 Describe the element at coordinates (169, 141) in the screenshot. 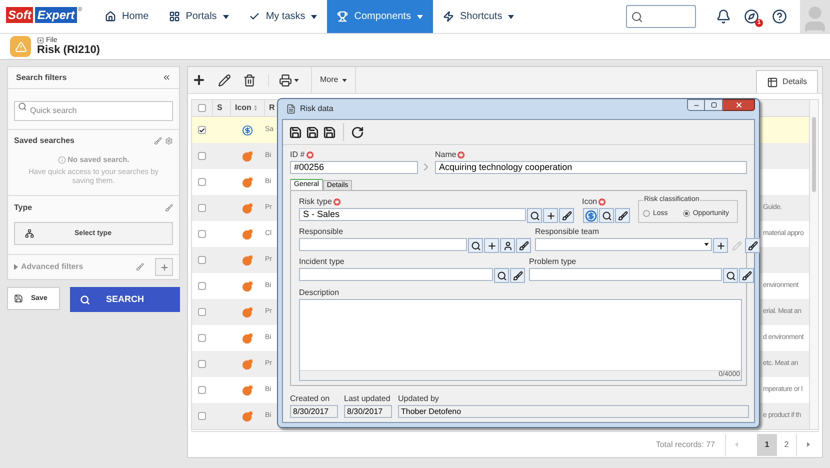

I see `settings-icon` at that location.